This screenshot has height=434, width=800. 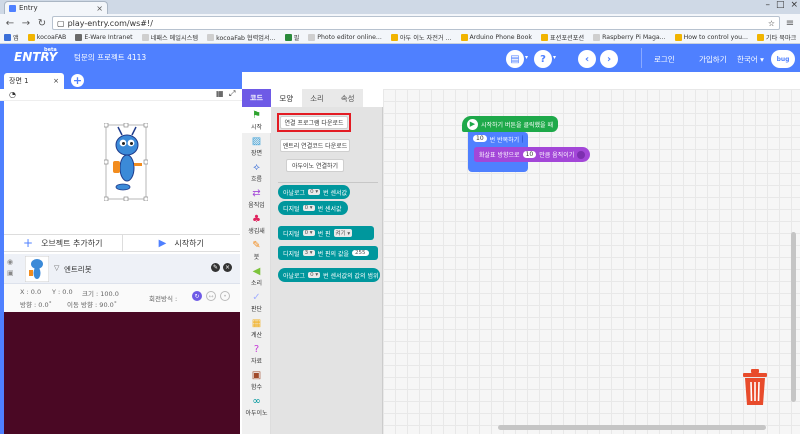 What do you see at coordinates (256, 406) in the screenshot?
I see `category-arduino: ∞ 아두이노` at bounding box center [256, 406].